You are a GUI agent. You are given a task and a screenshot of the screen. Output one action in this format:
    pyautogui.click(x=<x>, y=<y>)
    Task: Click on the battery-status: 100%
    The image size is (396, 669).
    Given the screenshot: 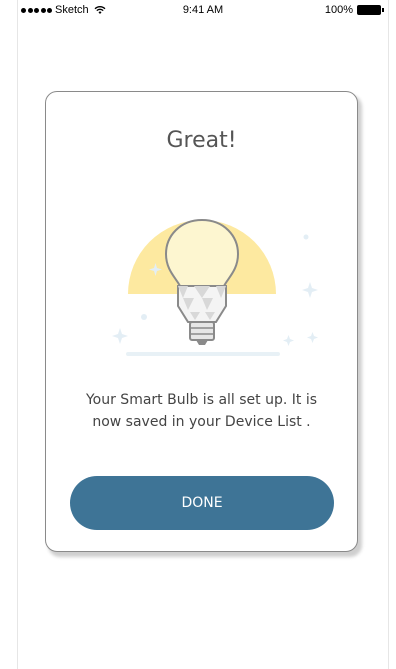 What is the action you would take?
    pyautogui.click(x=354, y=10)
    